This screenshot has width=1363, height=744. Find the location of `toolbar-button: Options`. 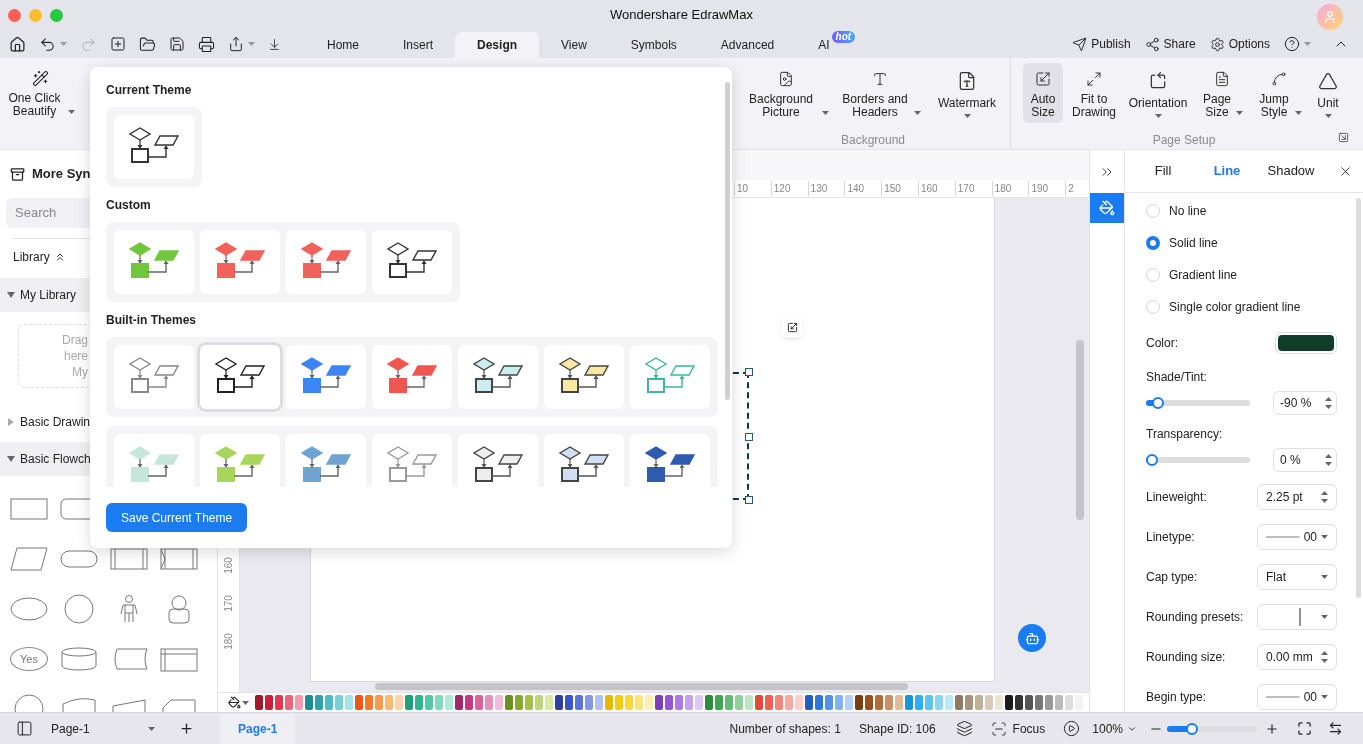

toolbar-button: Options is located at coordinates (1239, 44).